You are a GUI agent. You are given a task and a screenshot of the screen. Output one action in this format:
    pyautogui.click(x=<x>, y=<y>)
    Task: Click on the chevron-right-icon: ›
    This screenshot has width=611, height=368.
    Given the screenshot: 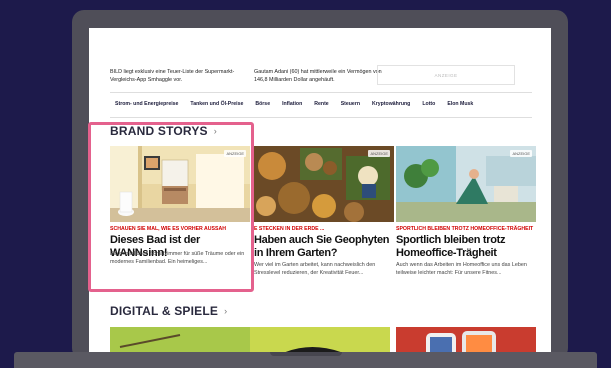 What is the action you would take?
    pyautogui.click(x=226, y=311)
    